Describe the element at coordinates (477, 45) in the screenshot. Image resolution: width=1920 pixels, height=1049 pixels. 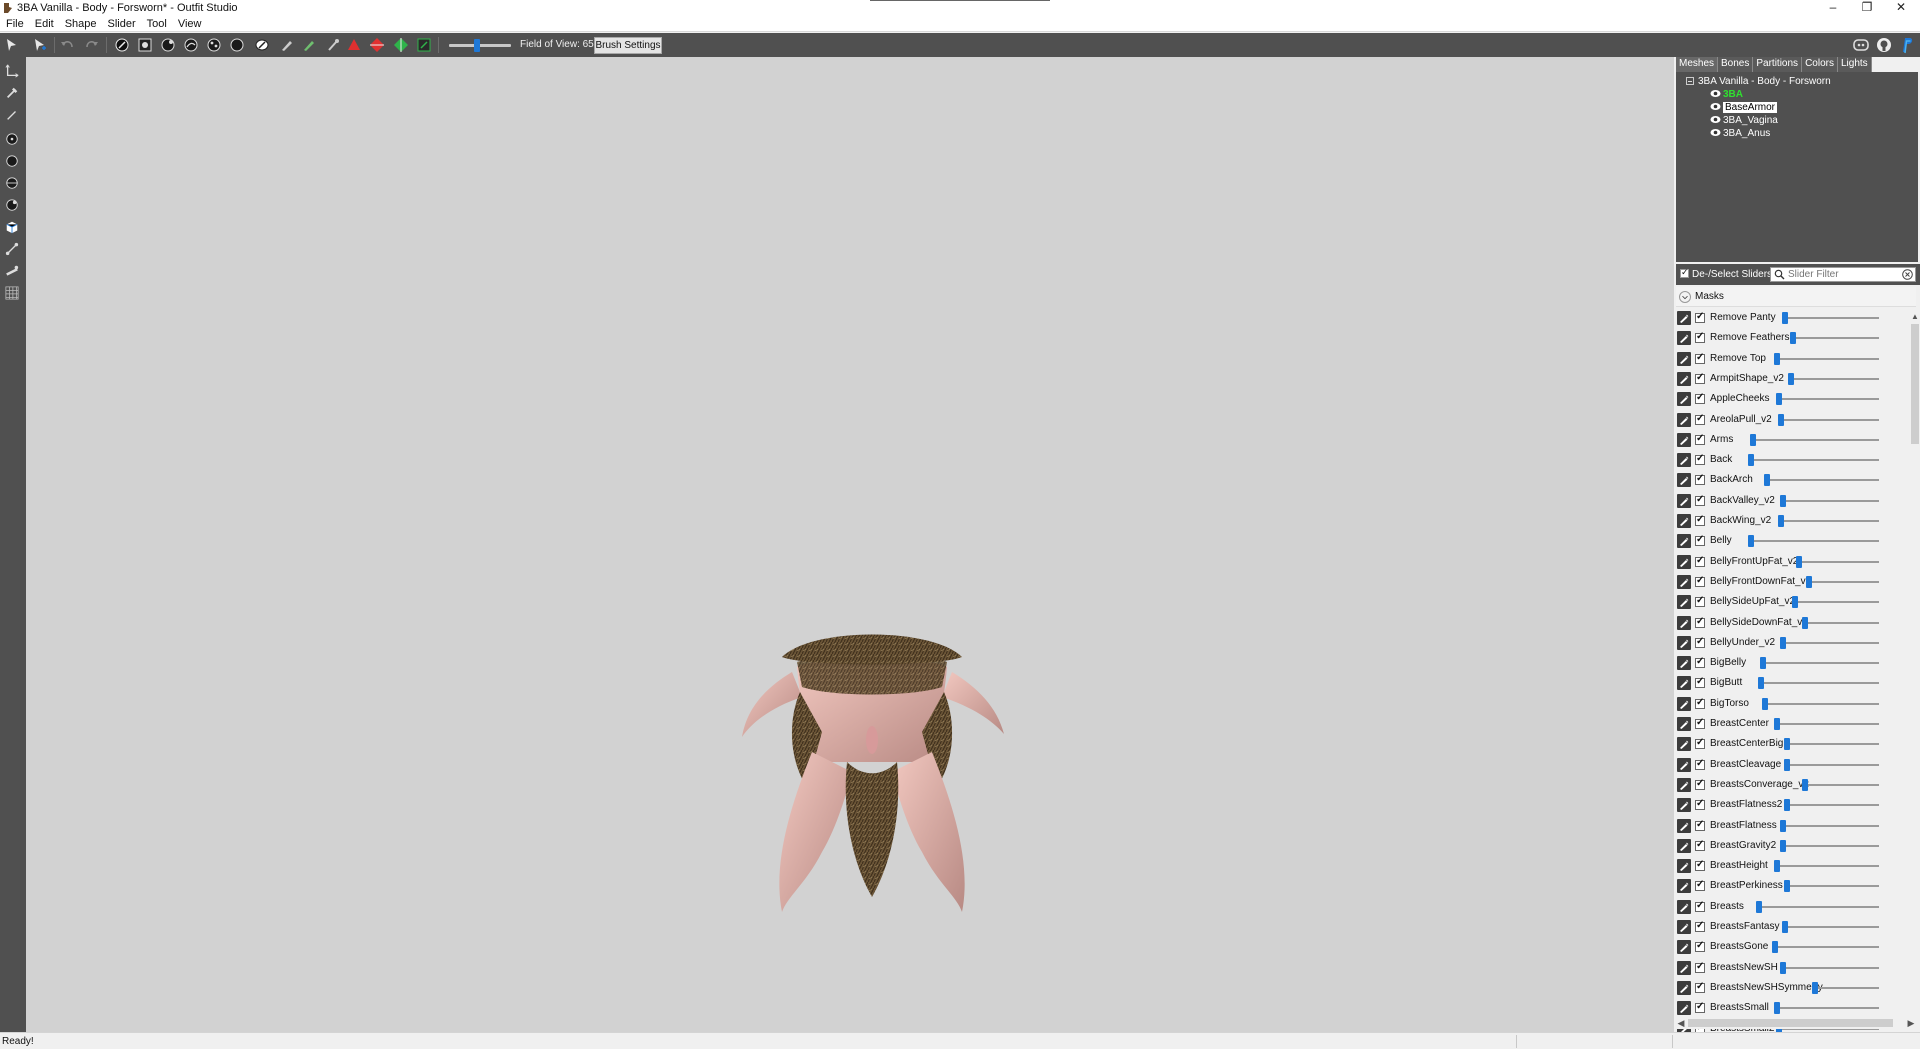
I see `fov-slider-thumb` at that location.